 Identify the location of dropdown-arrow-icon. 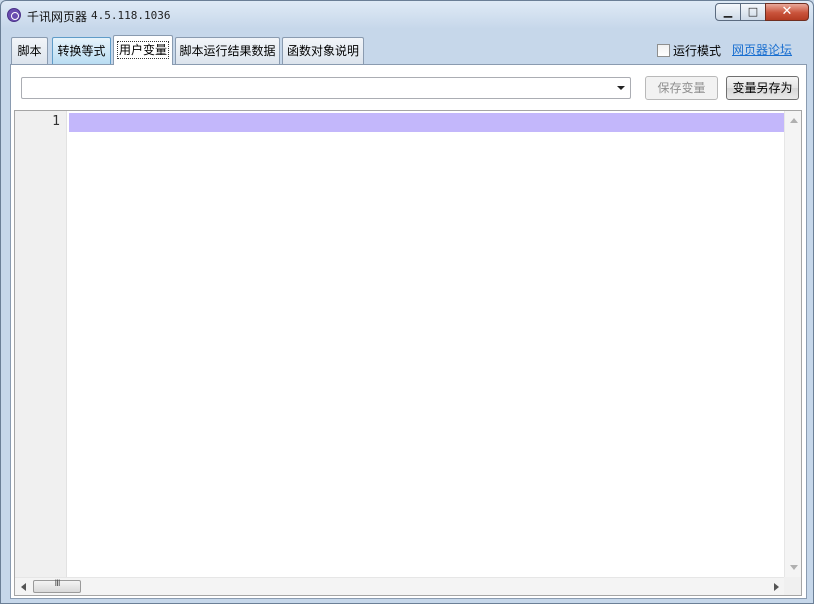
(621, 88).